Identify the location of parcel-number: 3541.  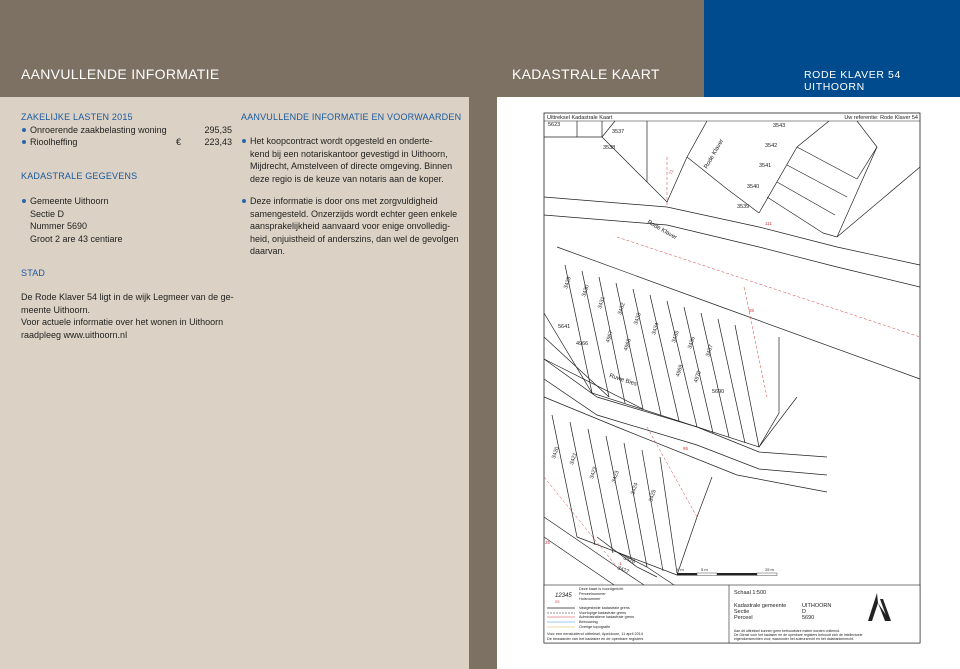
(765, 166).